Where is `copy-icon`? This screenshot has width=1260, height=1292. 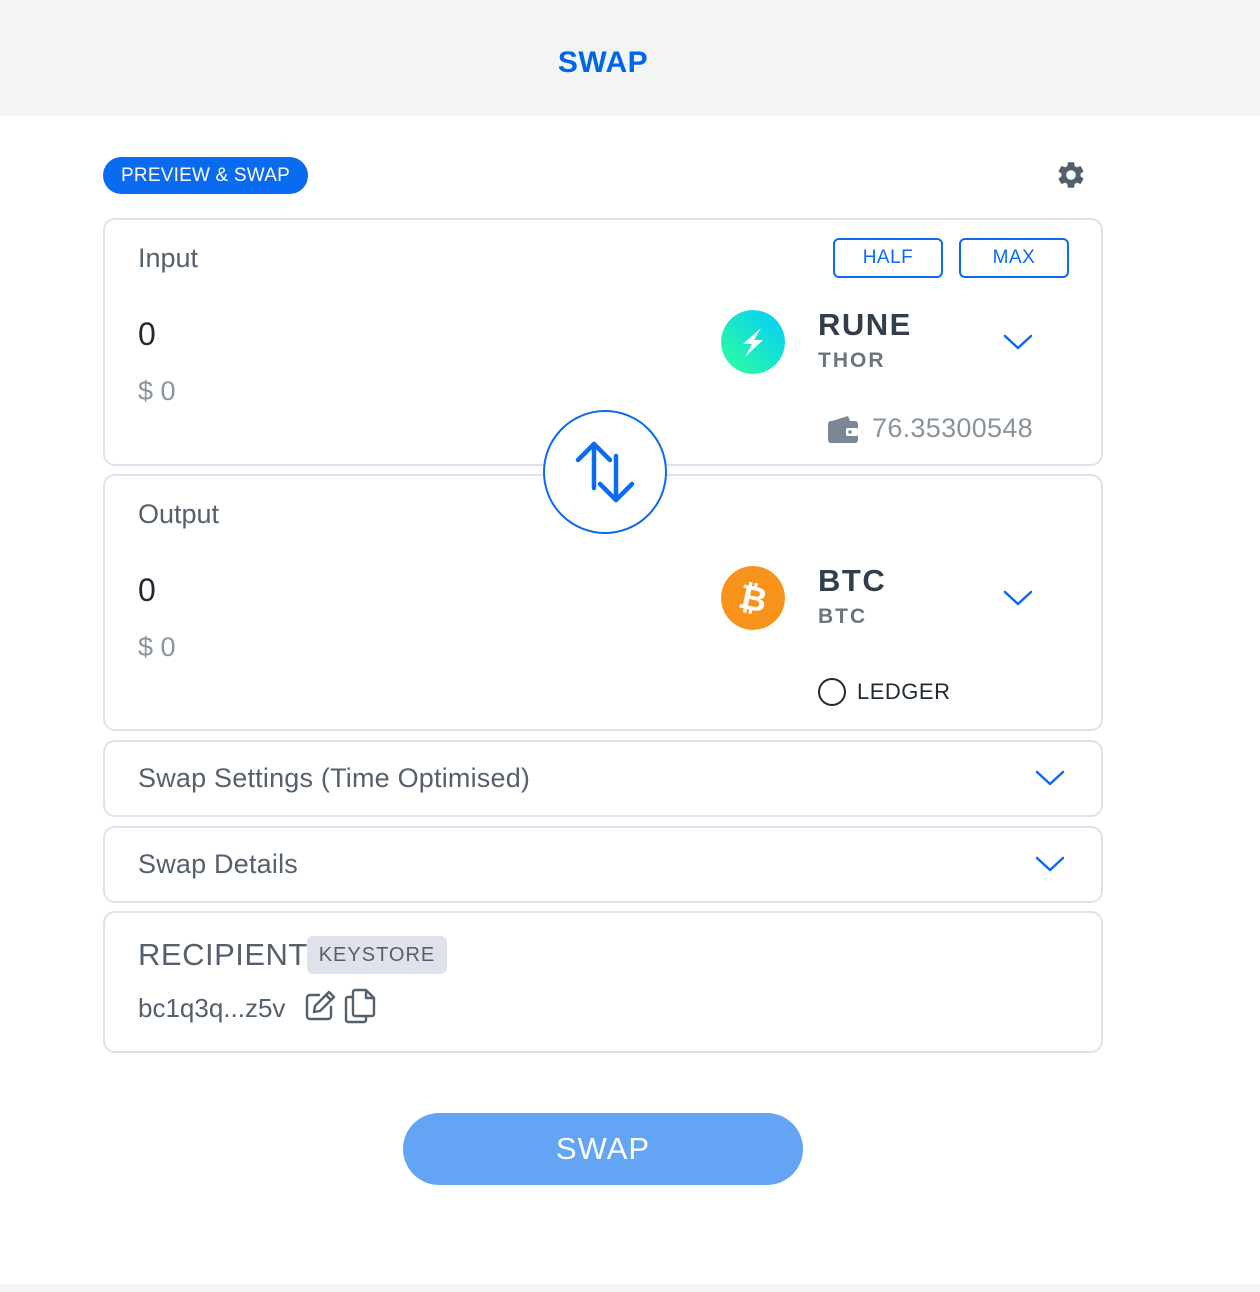
copy-icon is located at coordinates (360, 1006).